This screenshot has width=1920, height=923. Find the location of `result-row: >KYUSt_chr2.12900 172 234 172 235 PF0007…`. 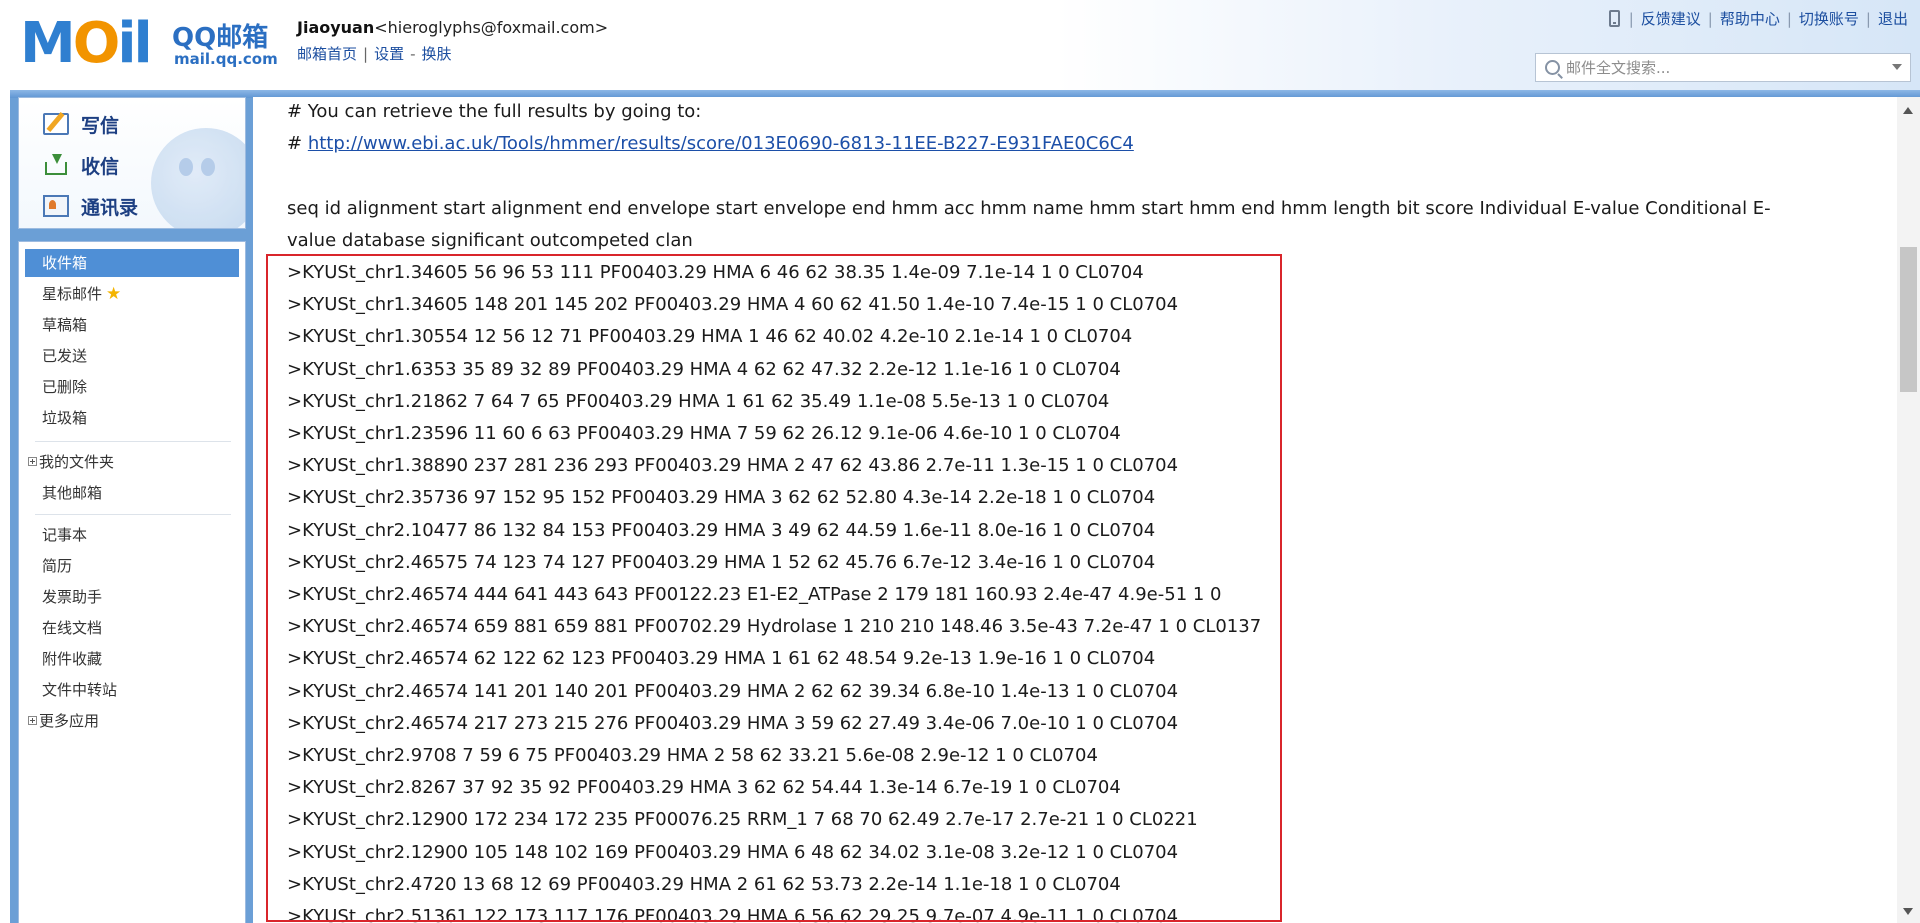

result-row: >KYUSt_chr2.12900 172 234 172 235 PF0007… is located at coordinates (742, 820).